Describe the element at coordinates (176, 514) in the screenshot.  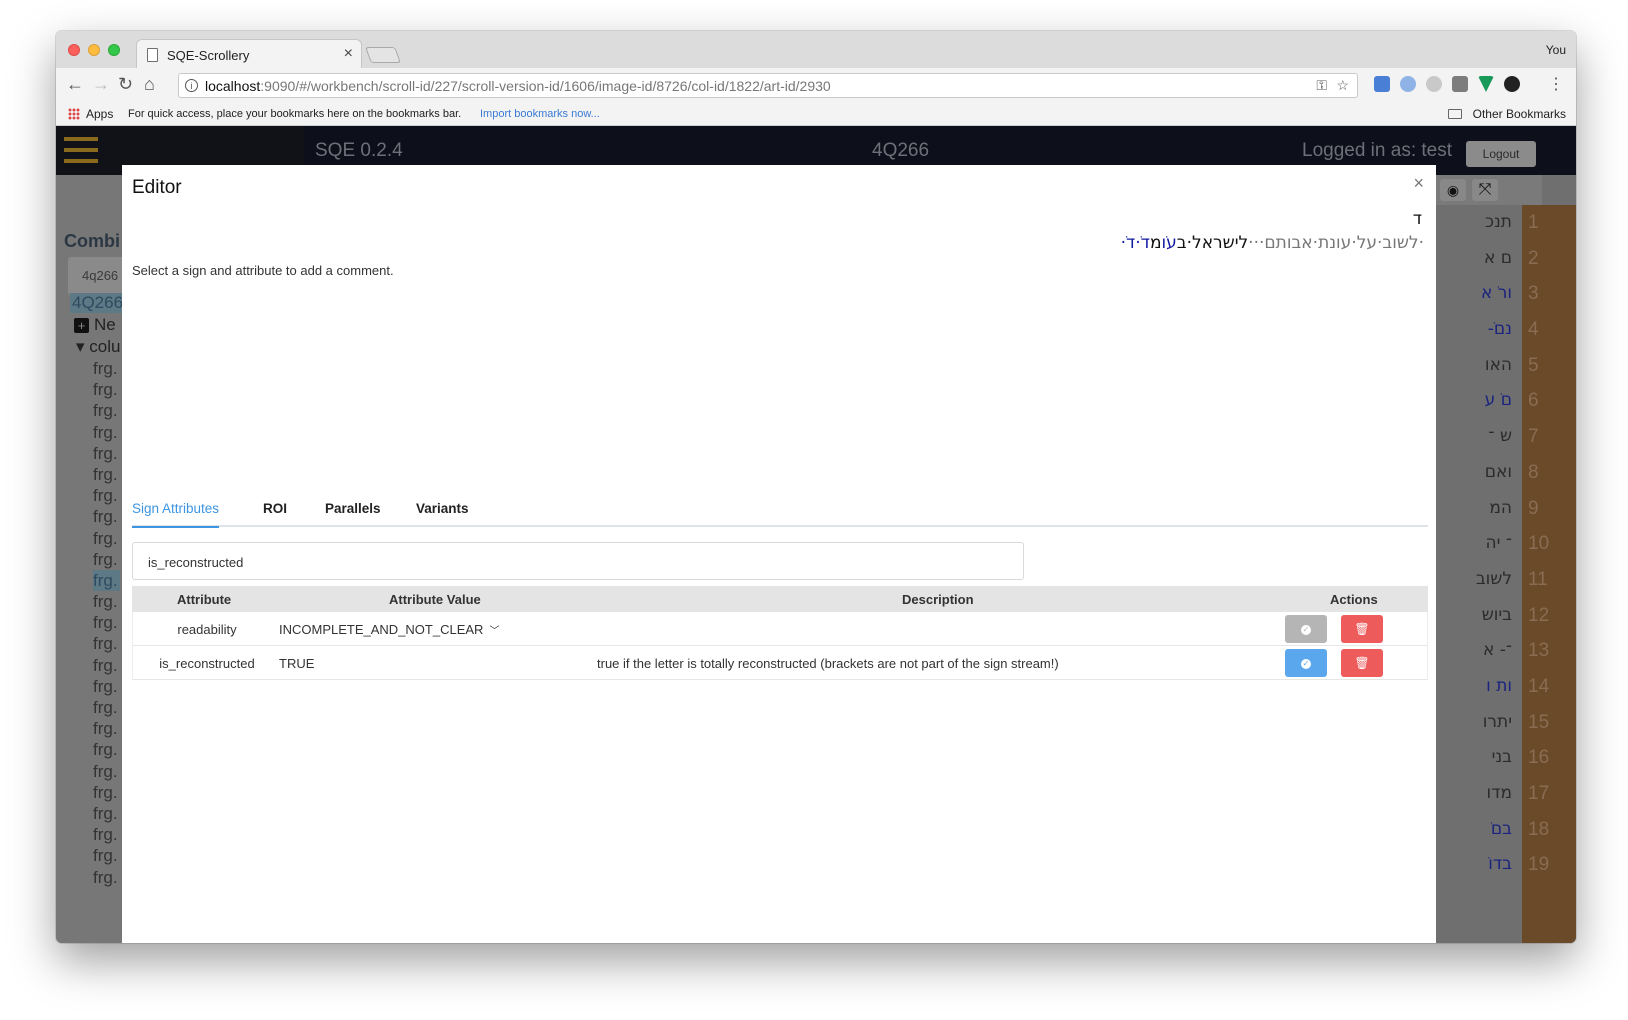
I see `tab-sign-attributes: Sign Attributes` at that location.